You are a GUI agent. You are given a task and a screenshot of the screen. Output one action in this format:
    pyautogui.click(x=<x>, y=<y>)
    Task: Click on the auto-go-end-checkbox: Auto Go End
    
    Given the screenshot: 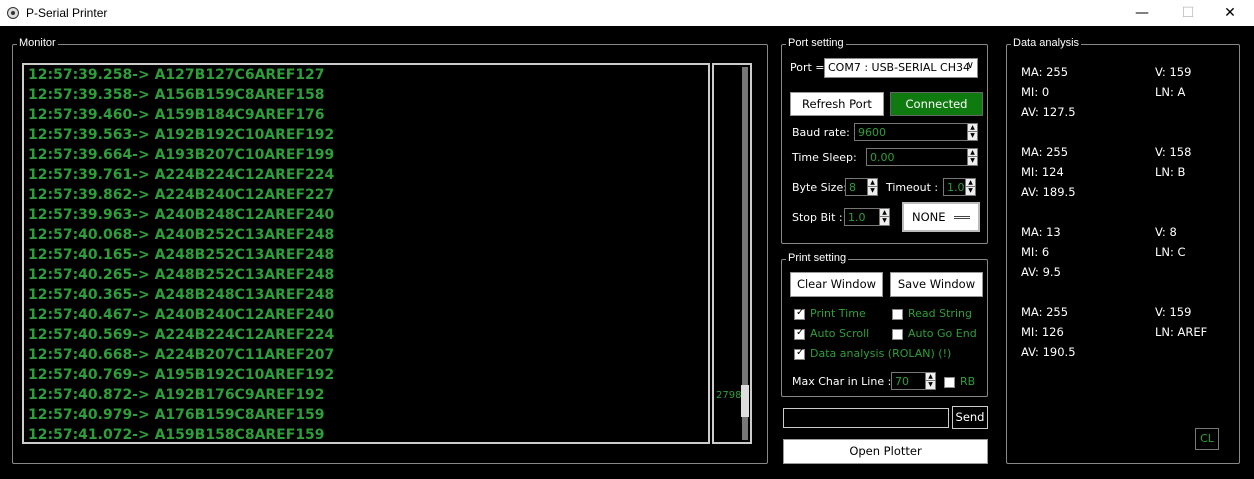 What is the action you would take?
    pyautogui.click(x=934, y=333)
    